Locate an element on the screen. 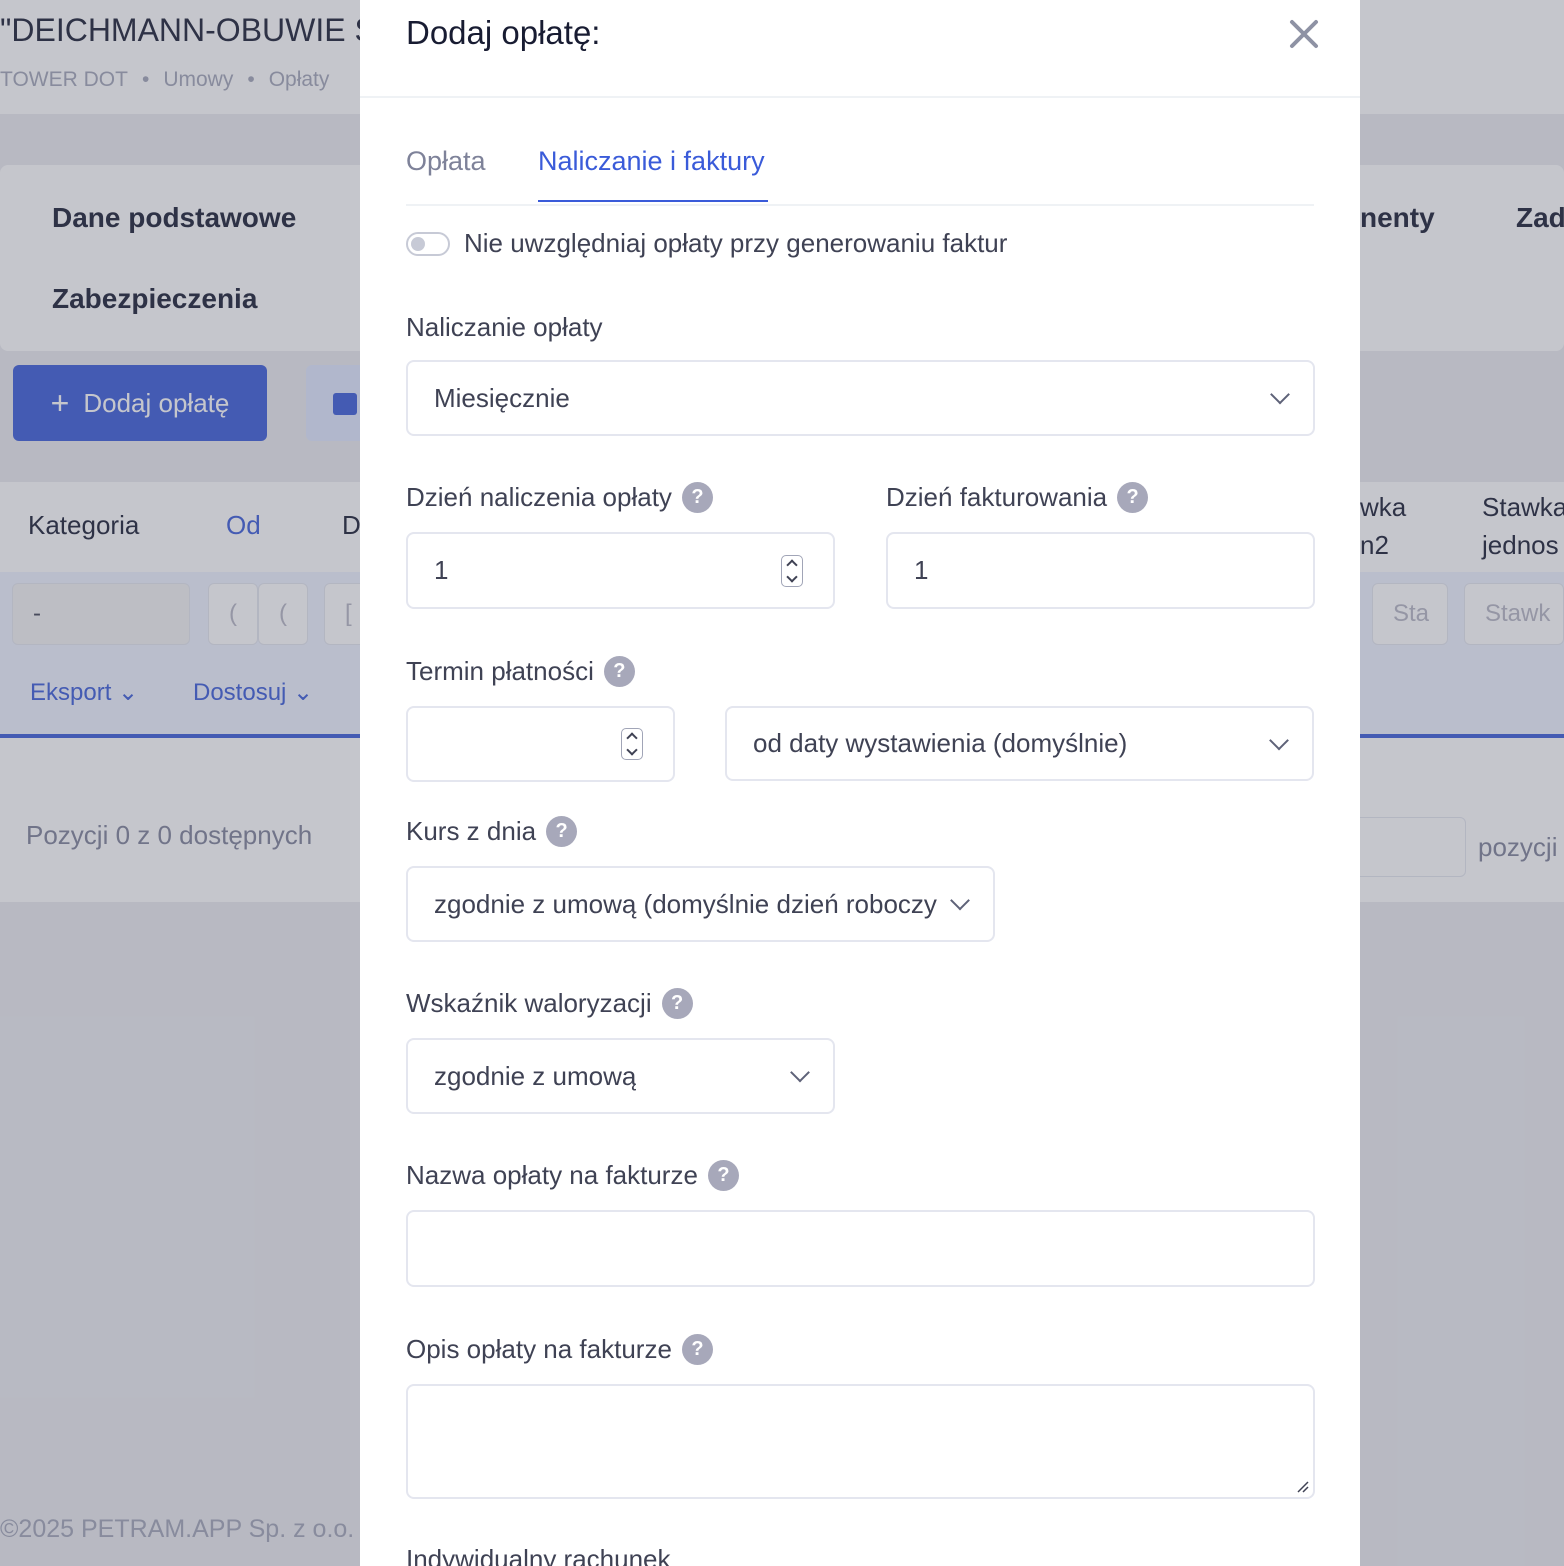 Image resolution: width=1564 pixels, height=1566 pixels. rate-date-label: Kurs z dnia ? is located at coordinates (492, 831).